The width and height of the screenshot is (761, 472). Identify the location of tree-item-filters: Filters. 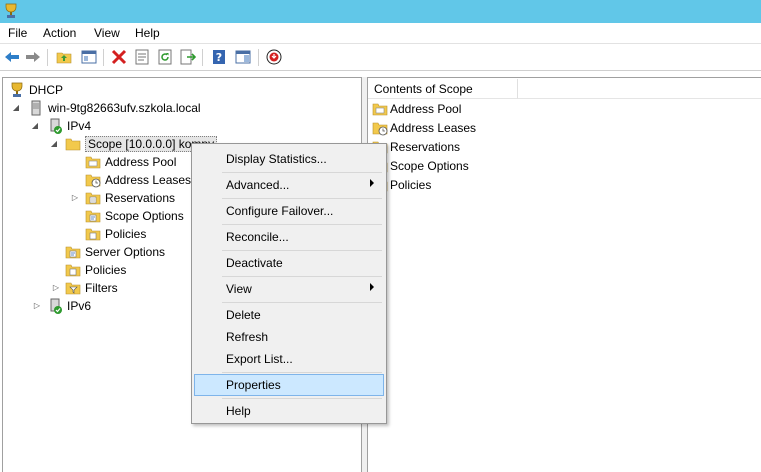
(91, 288).